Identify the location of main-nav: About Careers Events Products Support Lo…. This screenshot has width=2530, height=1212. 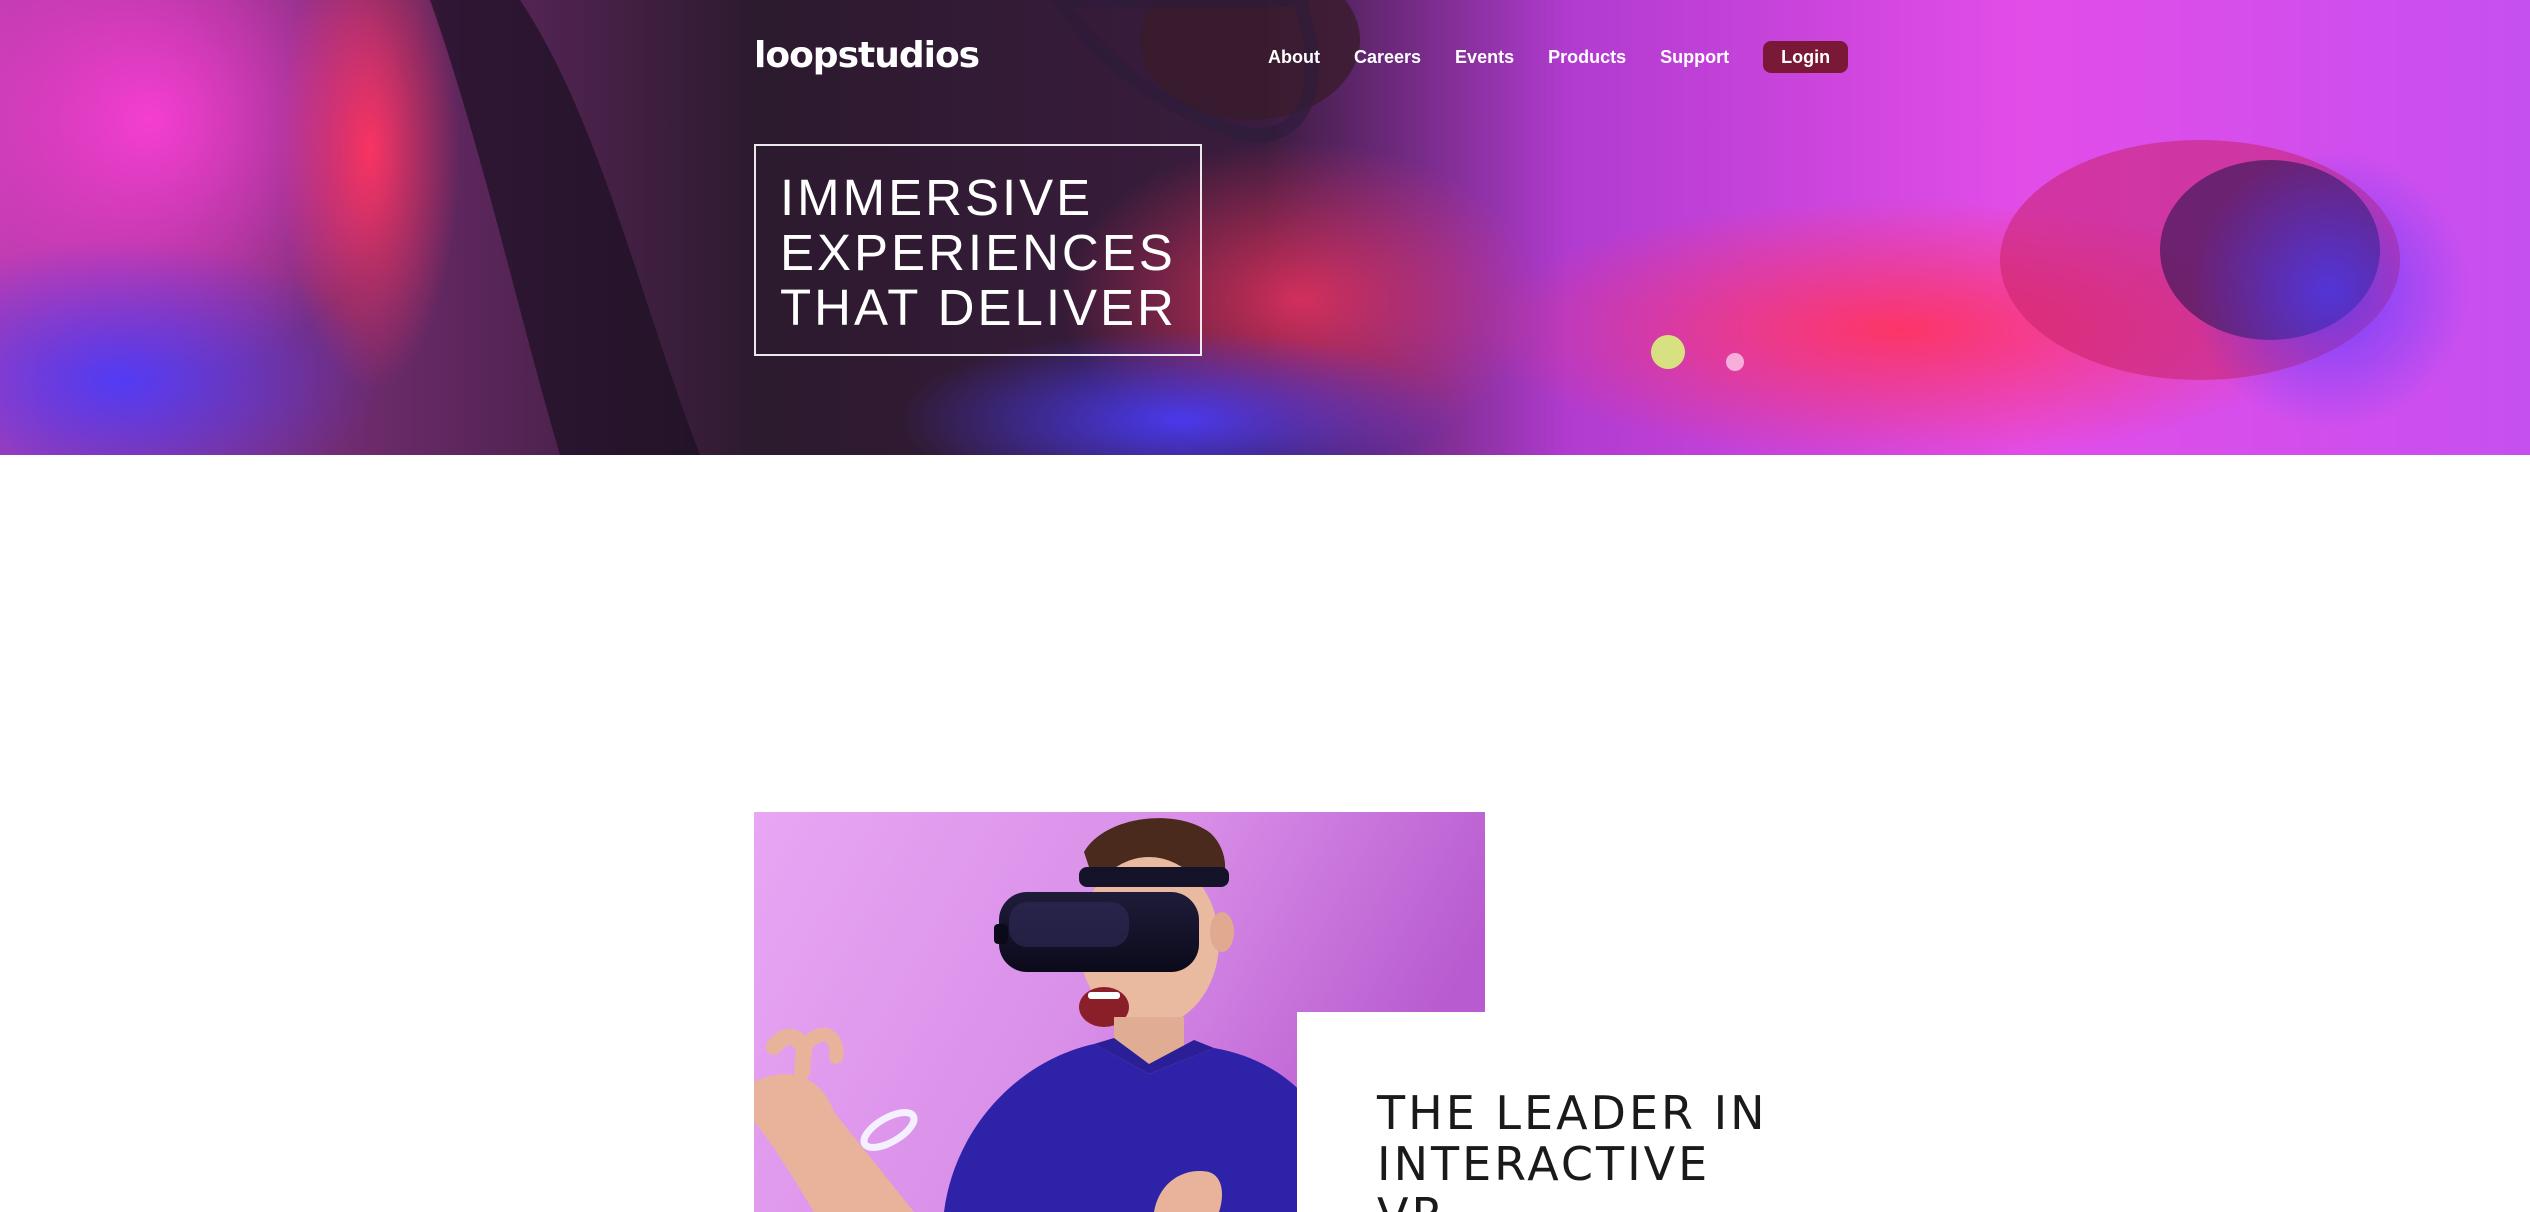
(1549, 57).